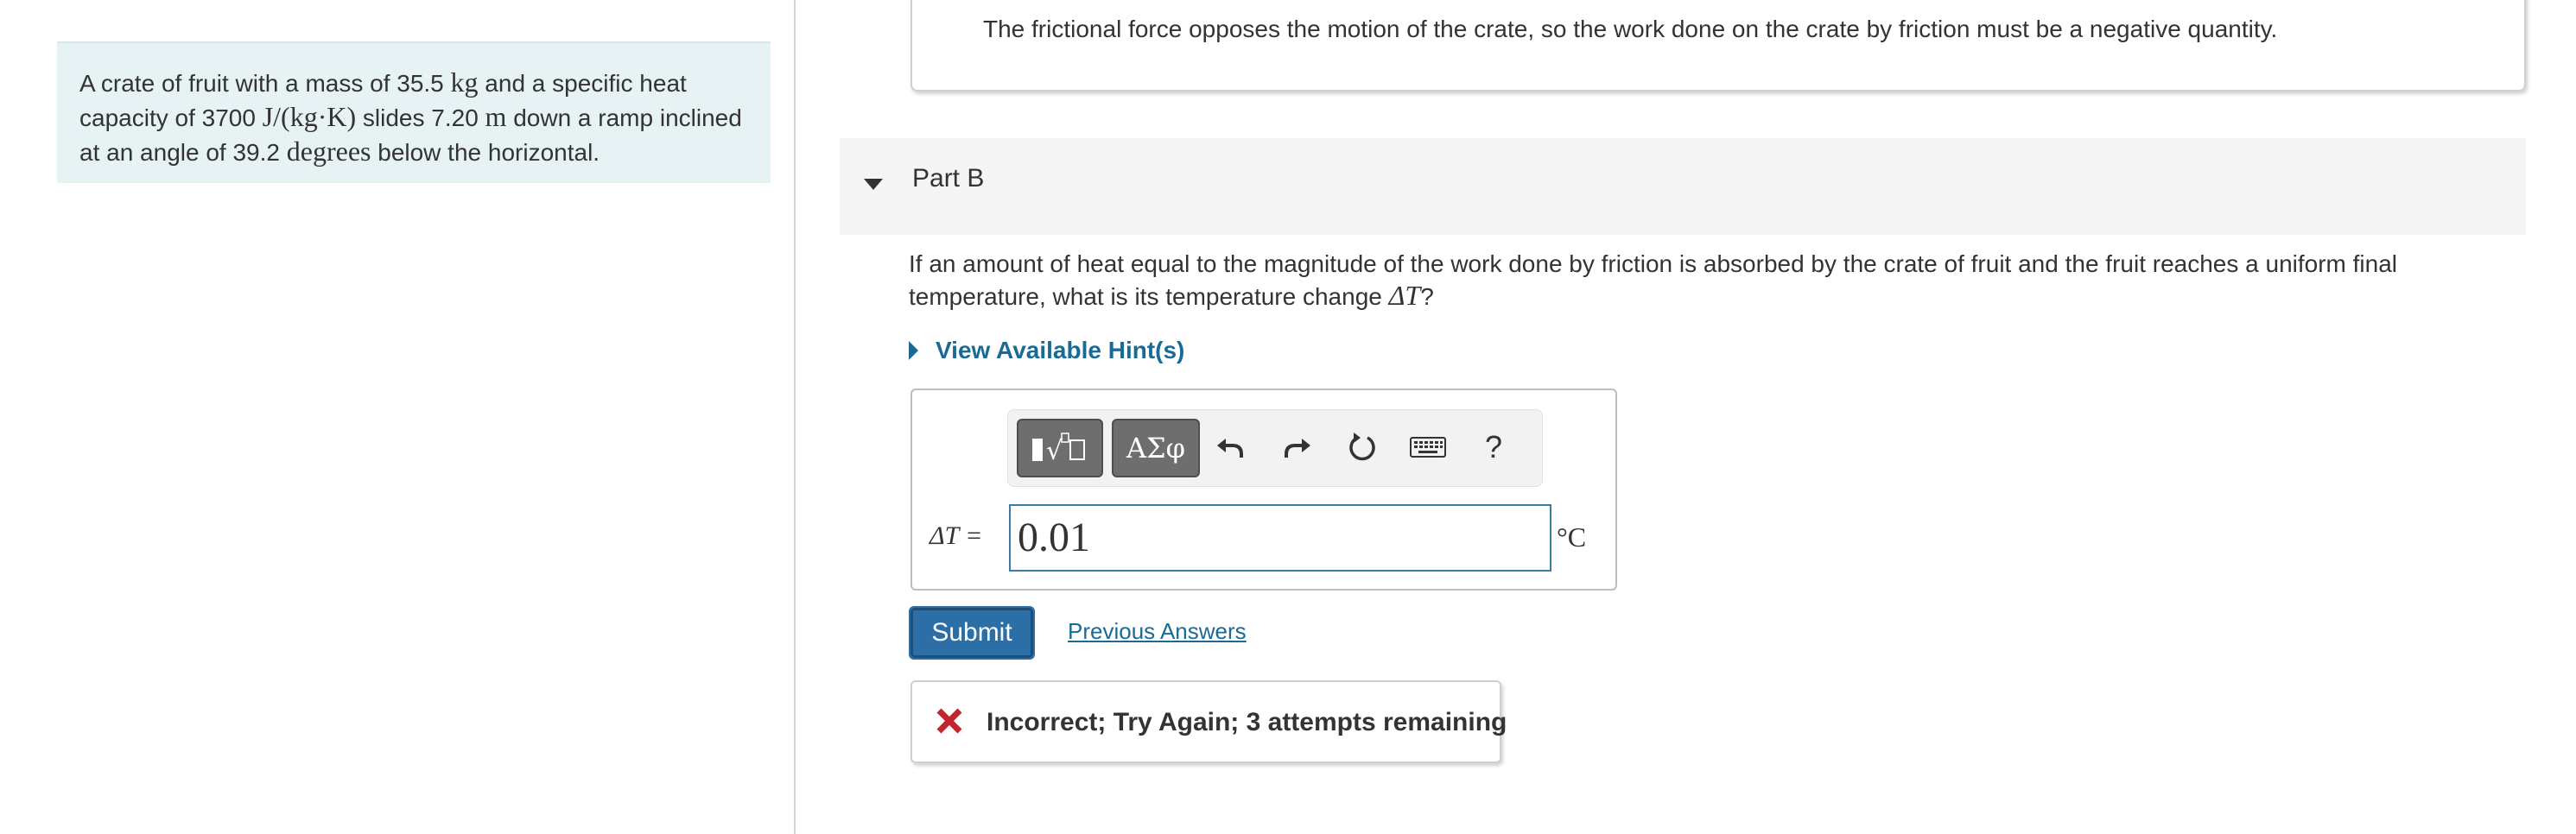  Describe the element at coordinates (1275, 448) in the screenshot. I see `math-toolbar: √ ΑΣφ ?` at that location.